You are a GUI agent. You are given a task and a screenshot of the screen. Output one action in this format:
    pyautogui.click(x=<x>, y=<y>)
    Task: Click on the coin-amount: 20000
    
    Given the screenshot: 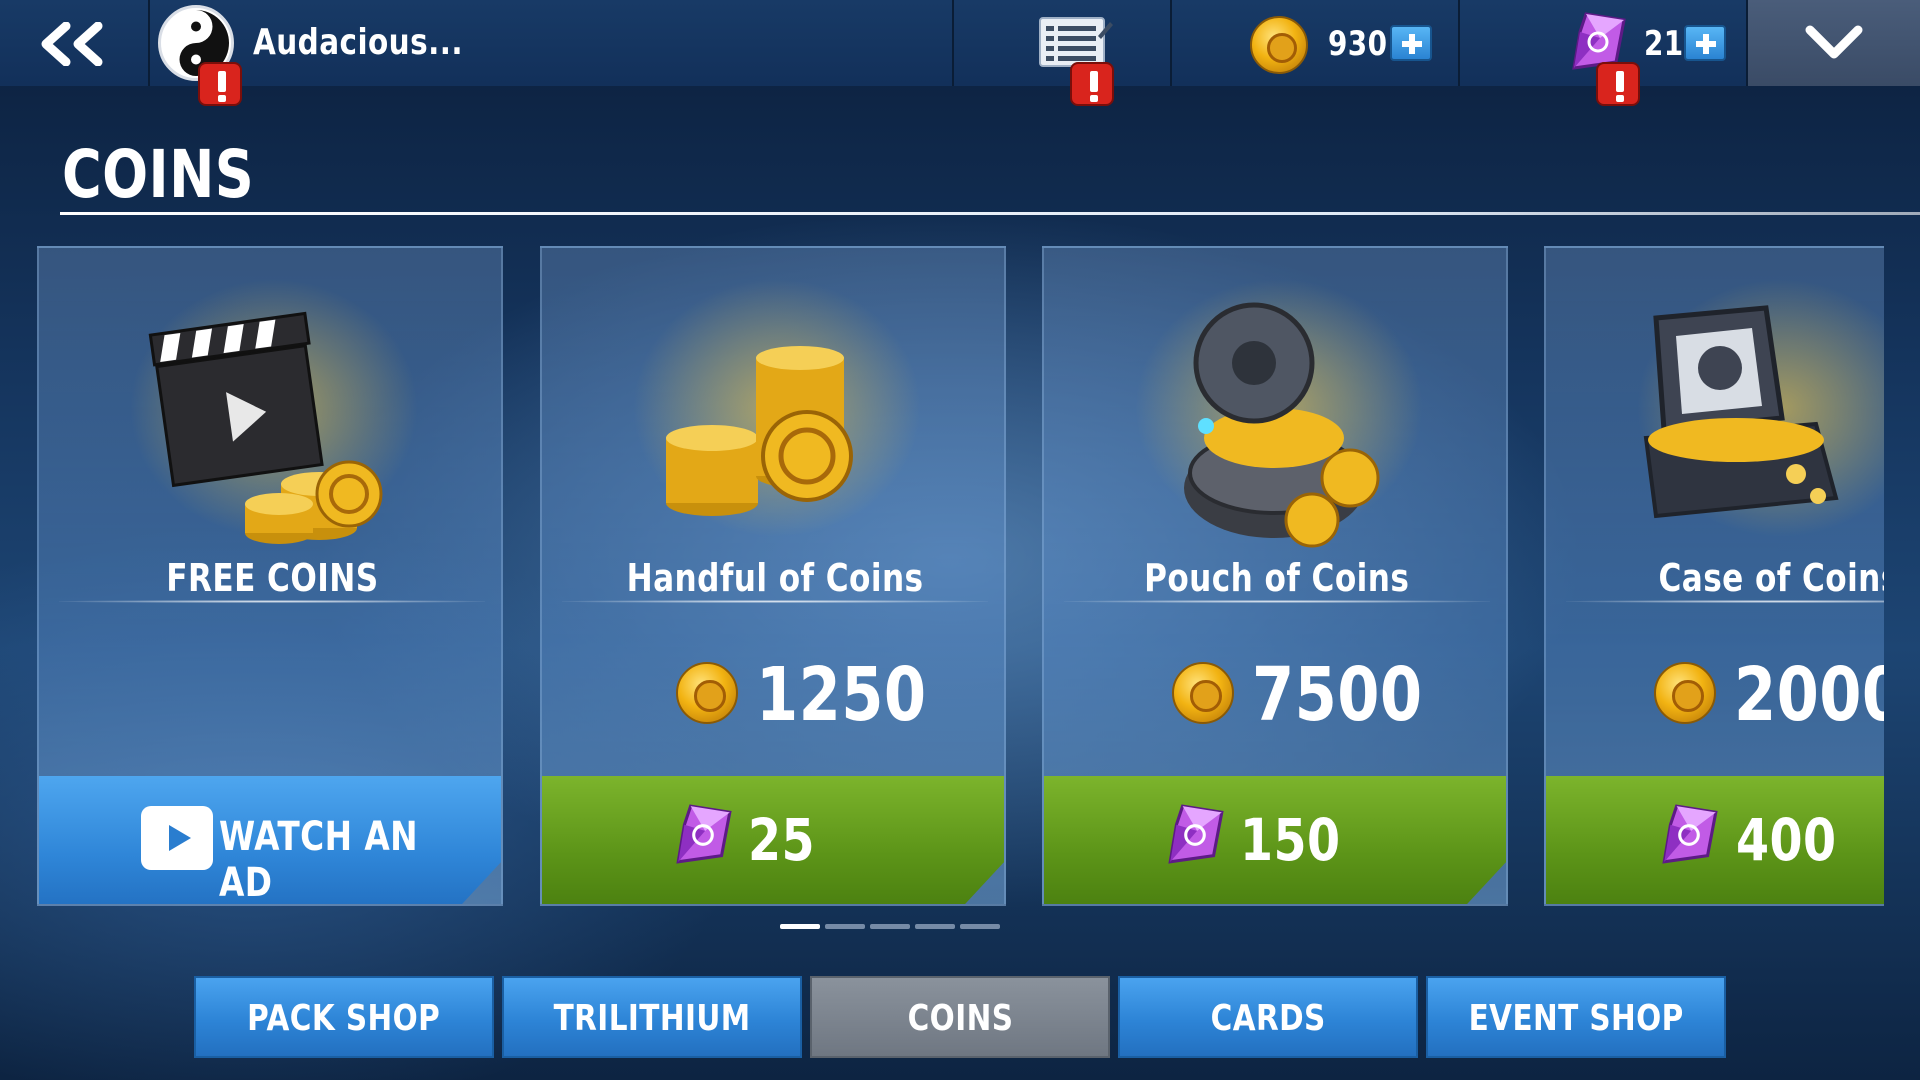 What is the action you would take?
    pyautogui.click(x=1715, y=695)
    